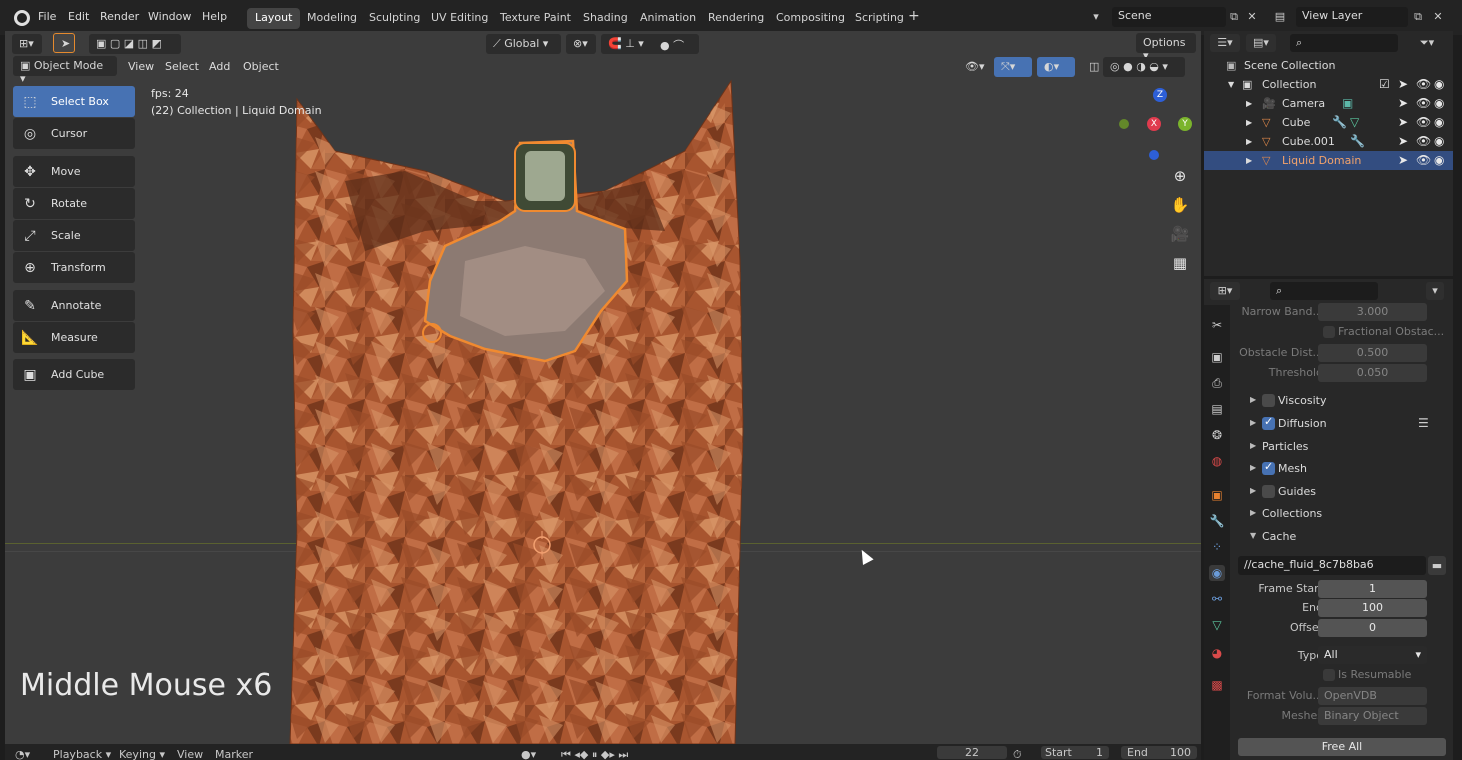  What do you see at coordinates (459, 18) in the screenshot?
I see `tab-uv-editing: UV Editing` at bounding box center [459, 18].